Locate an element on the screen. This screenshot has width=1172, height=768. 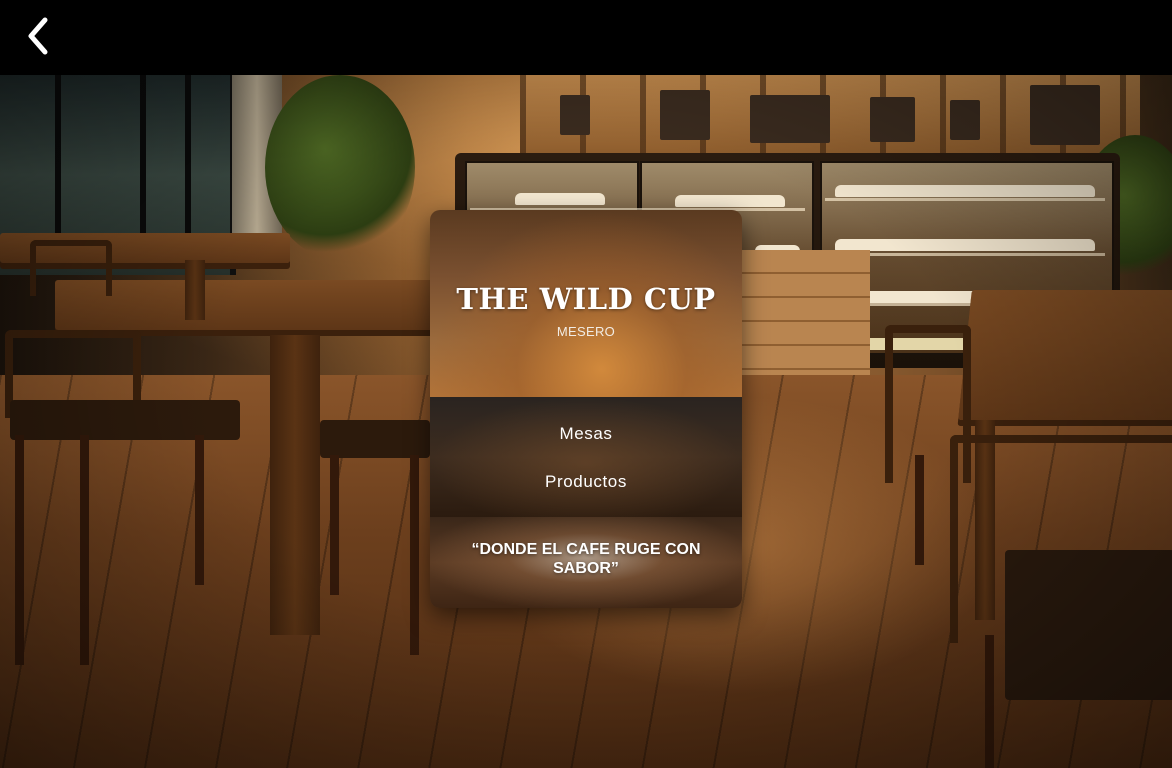
brand-title: THE WILD CUP is located at coordinates (586, 299).